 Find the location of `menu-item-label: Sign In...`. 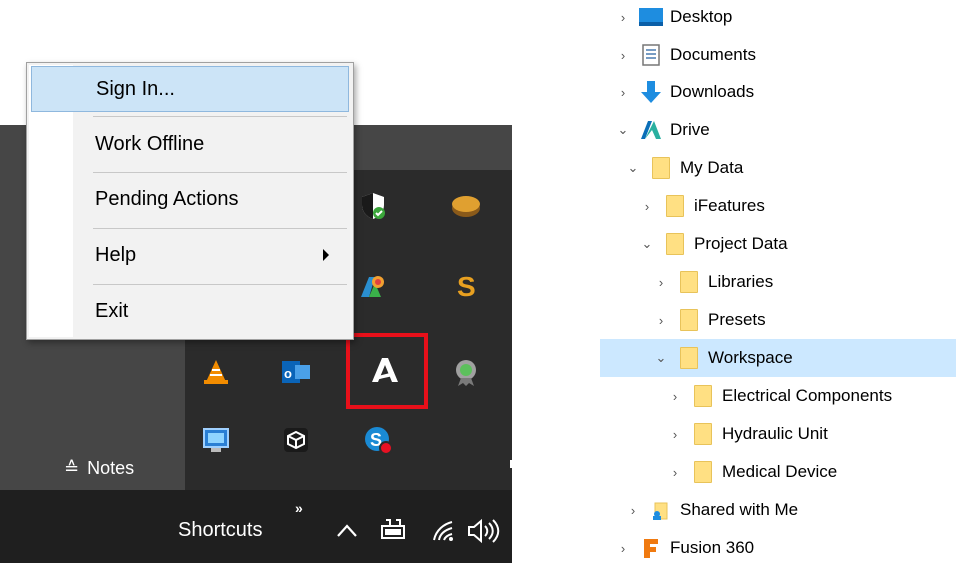

menu-item-label: Sign In... is located at coordinates (135, 88).